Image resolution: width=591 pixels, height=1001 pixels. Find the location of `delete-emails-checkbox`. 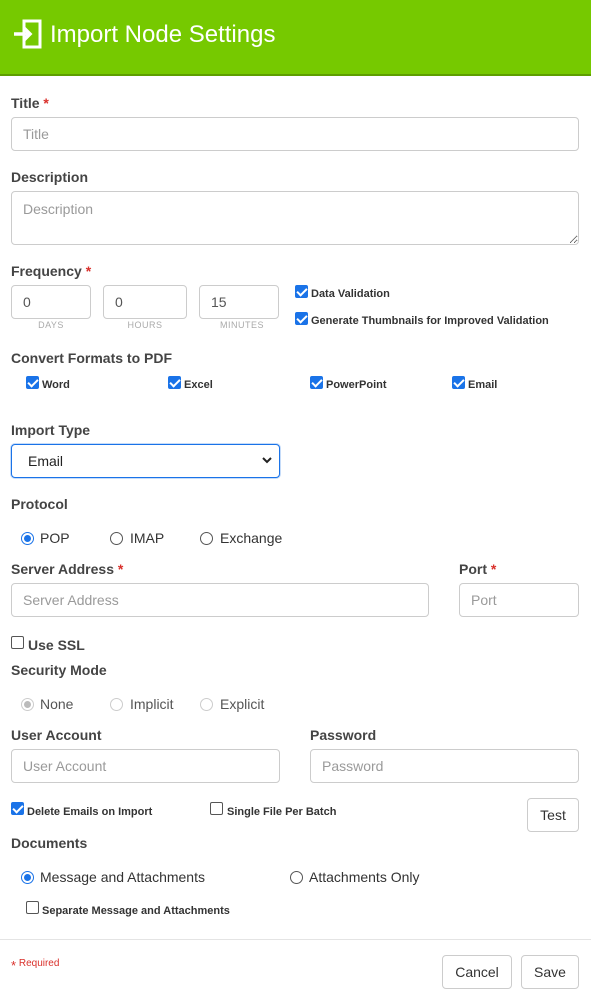

delete-emails-checkbox is located at coordinates (17, 808).